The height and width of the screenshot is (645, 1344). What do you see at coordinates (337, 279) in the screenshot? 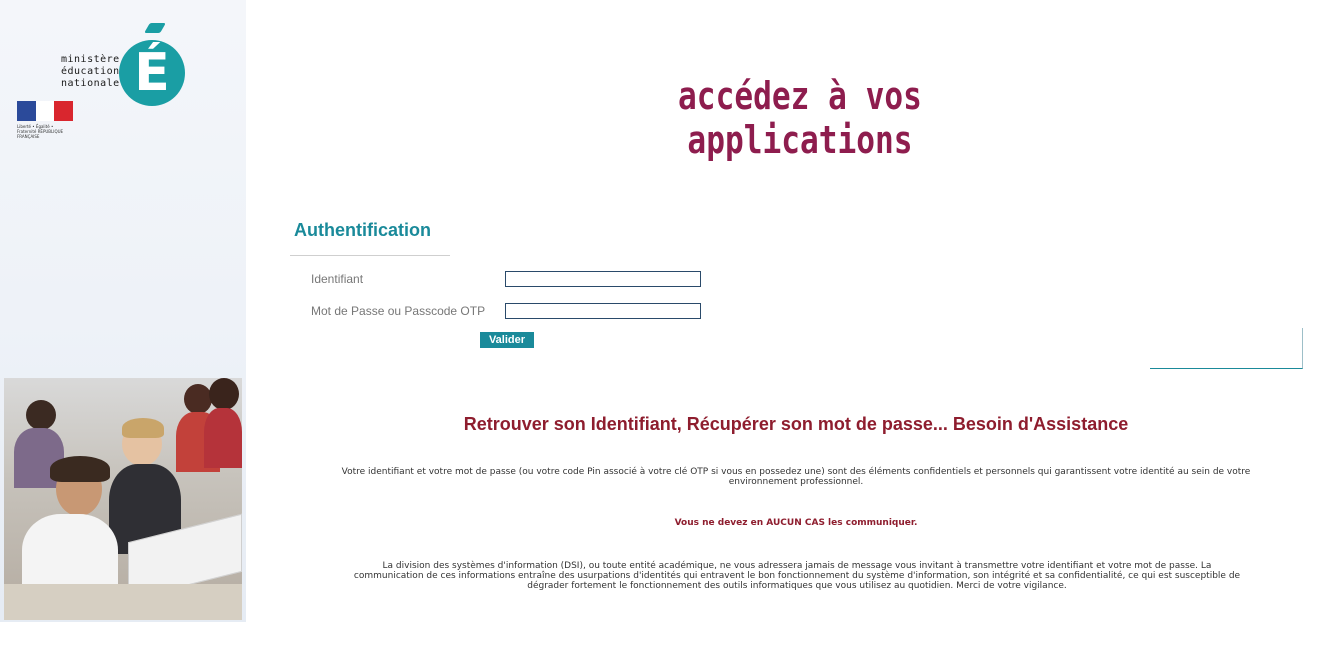
I see `identifiant-label: Identifiant` at bounding box center [337, 279].